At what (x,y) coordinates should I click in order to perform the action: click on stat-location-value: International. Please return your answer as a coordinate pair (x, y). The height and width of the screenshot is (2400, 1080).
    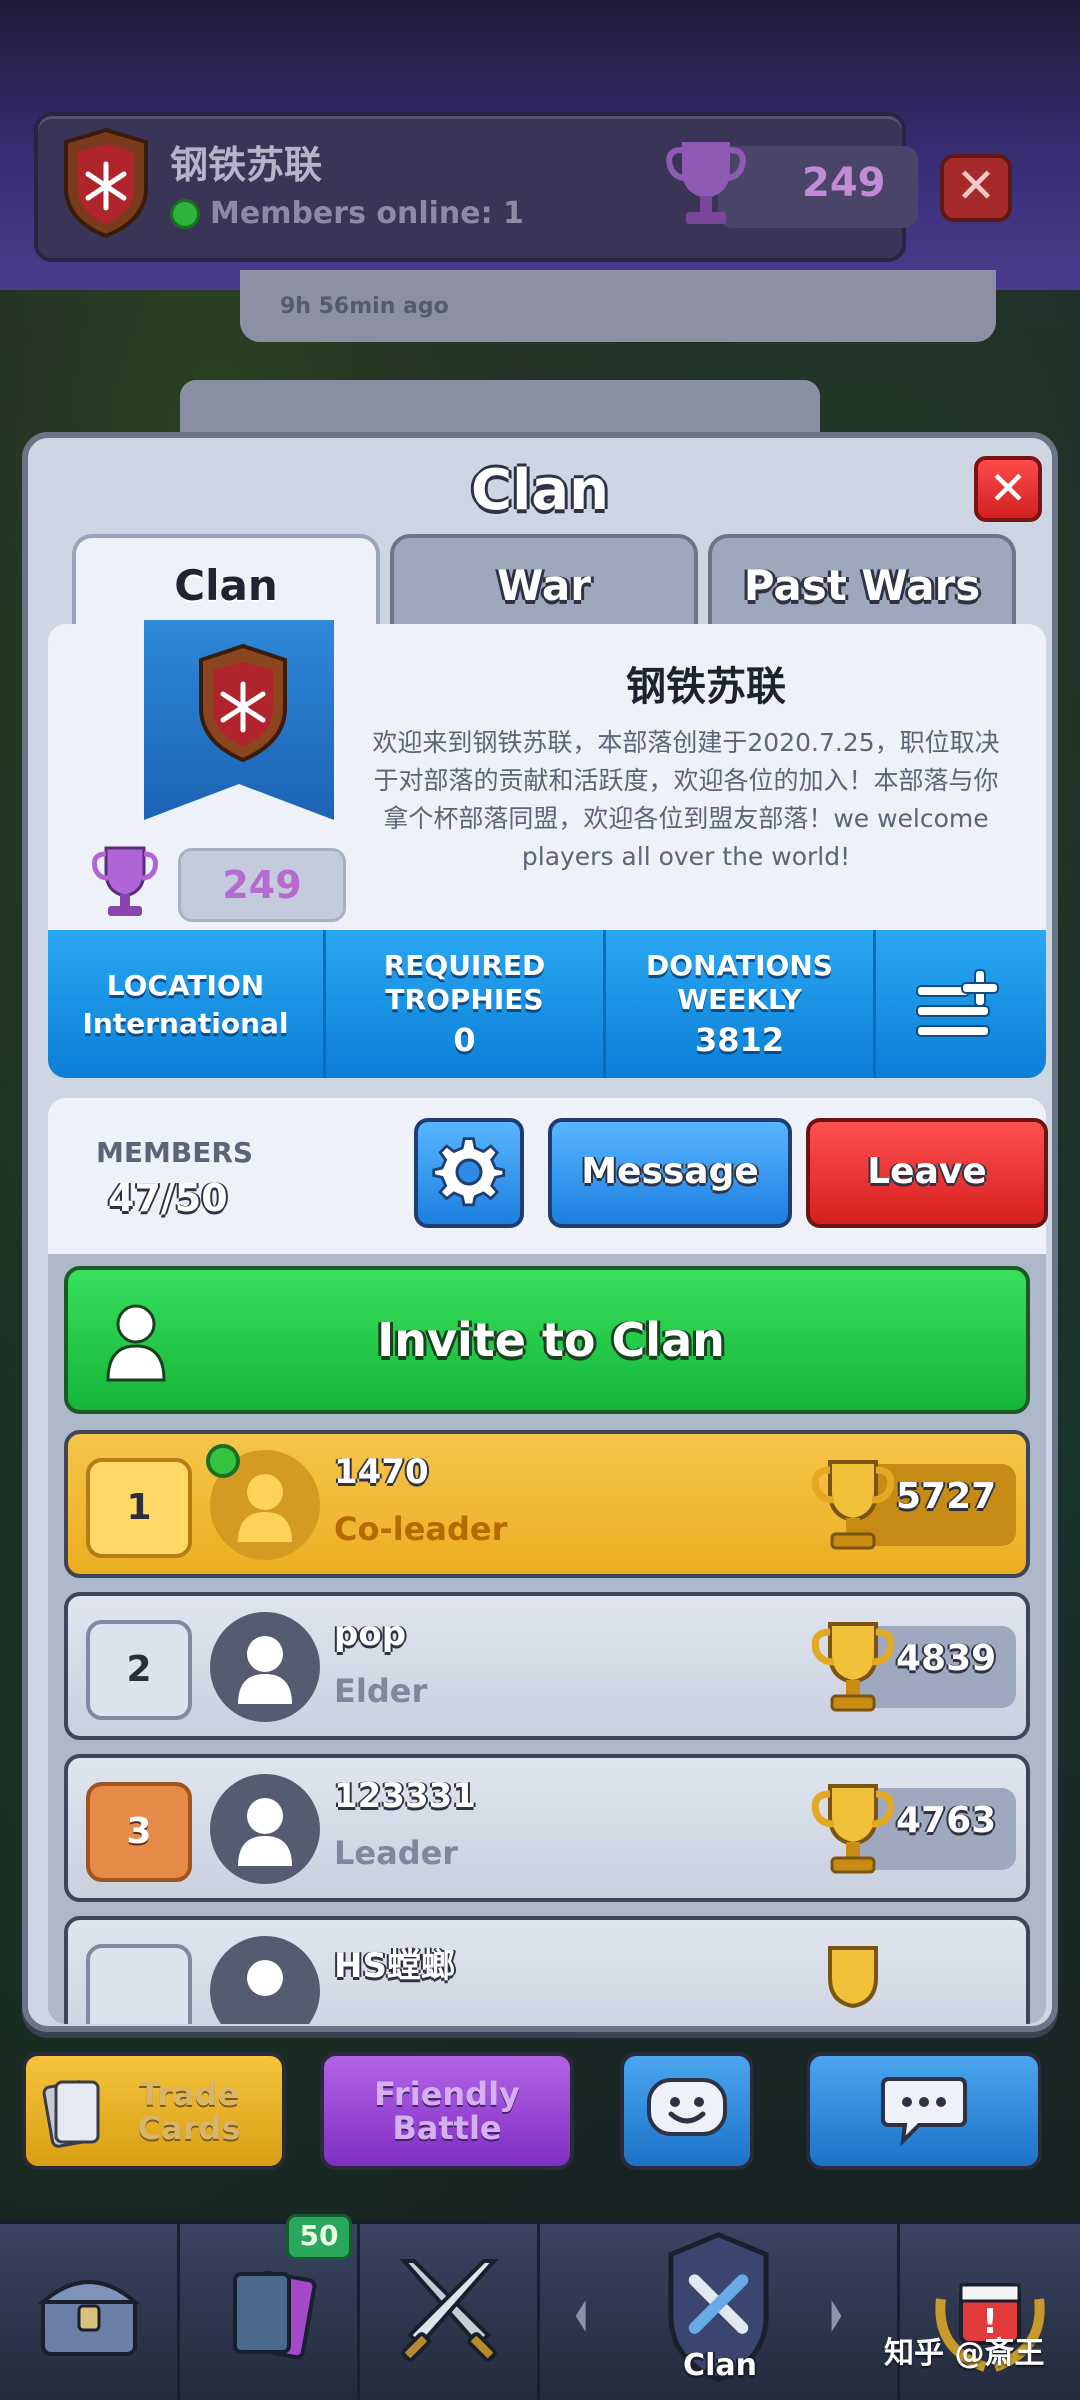
    Looking at the image, I should click on (185, 1023).